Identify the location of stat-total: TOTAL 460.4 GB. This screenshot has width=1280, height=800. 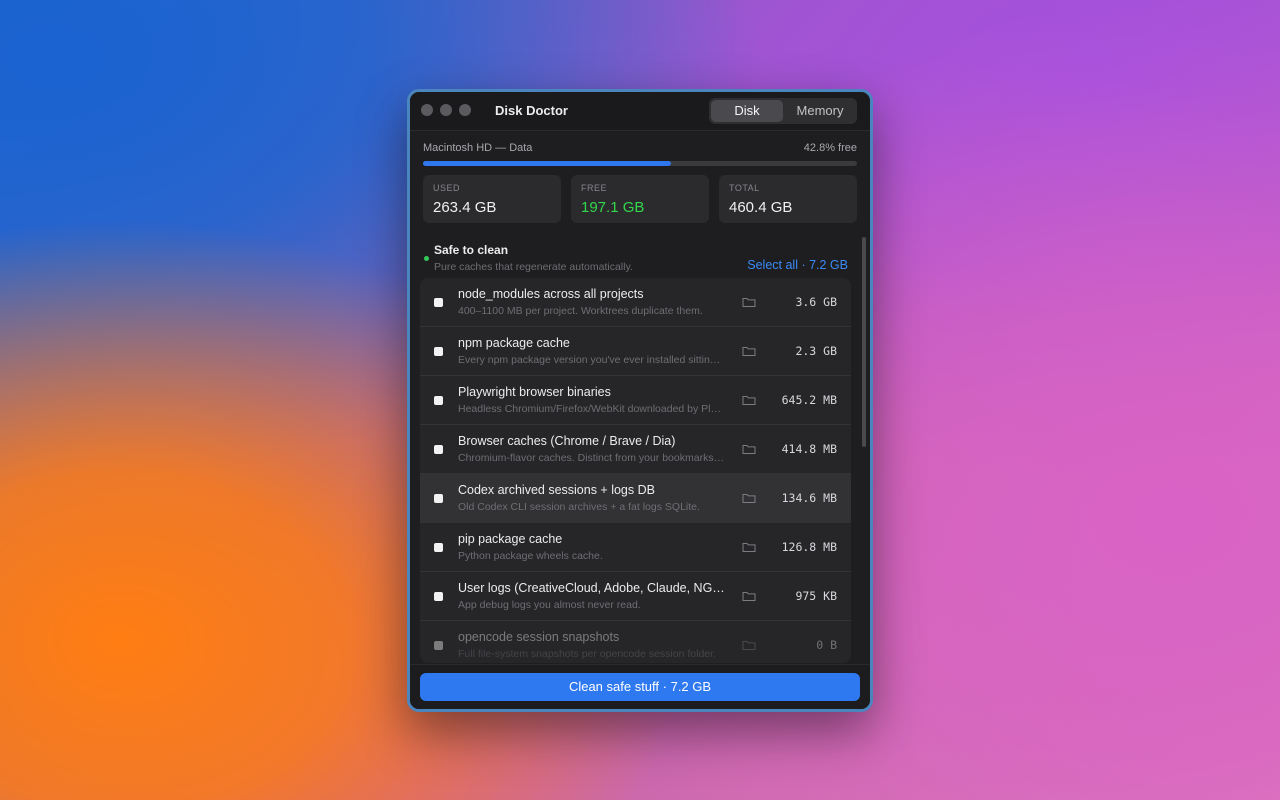
(788, 199).